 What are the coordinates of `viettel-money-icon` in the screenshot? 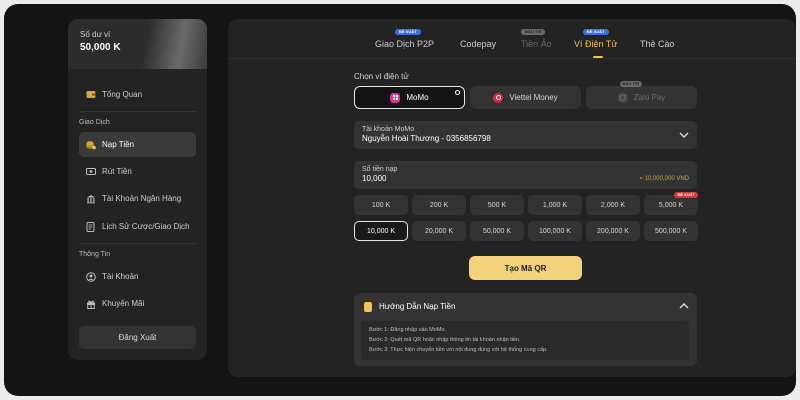 It's located at (498, 97).